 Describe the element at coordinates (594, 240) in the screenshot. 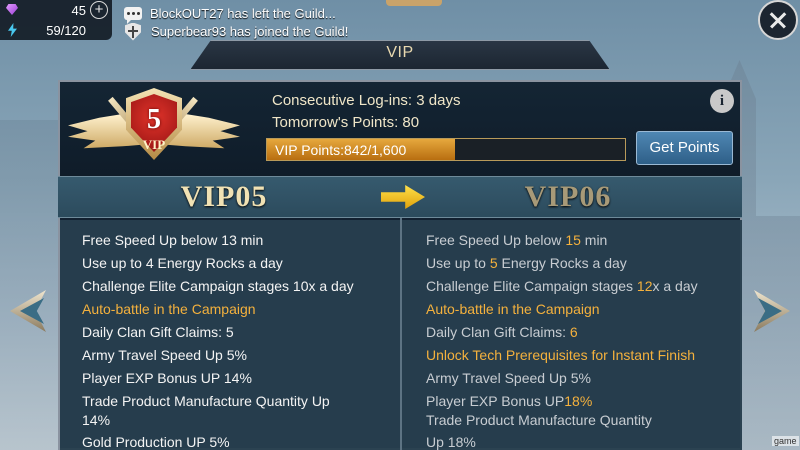

I see `next-benefit-fragment: min` at that location.